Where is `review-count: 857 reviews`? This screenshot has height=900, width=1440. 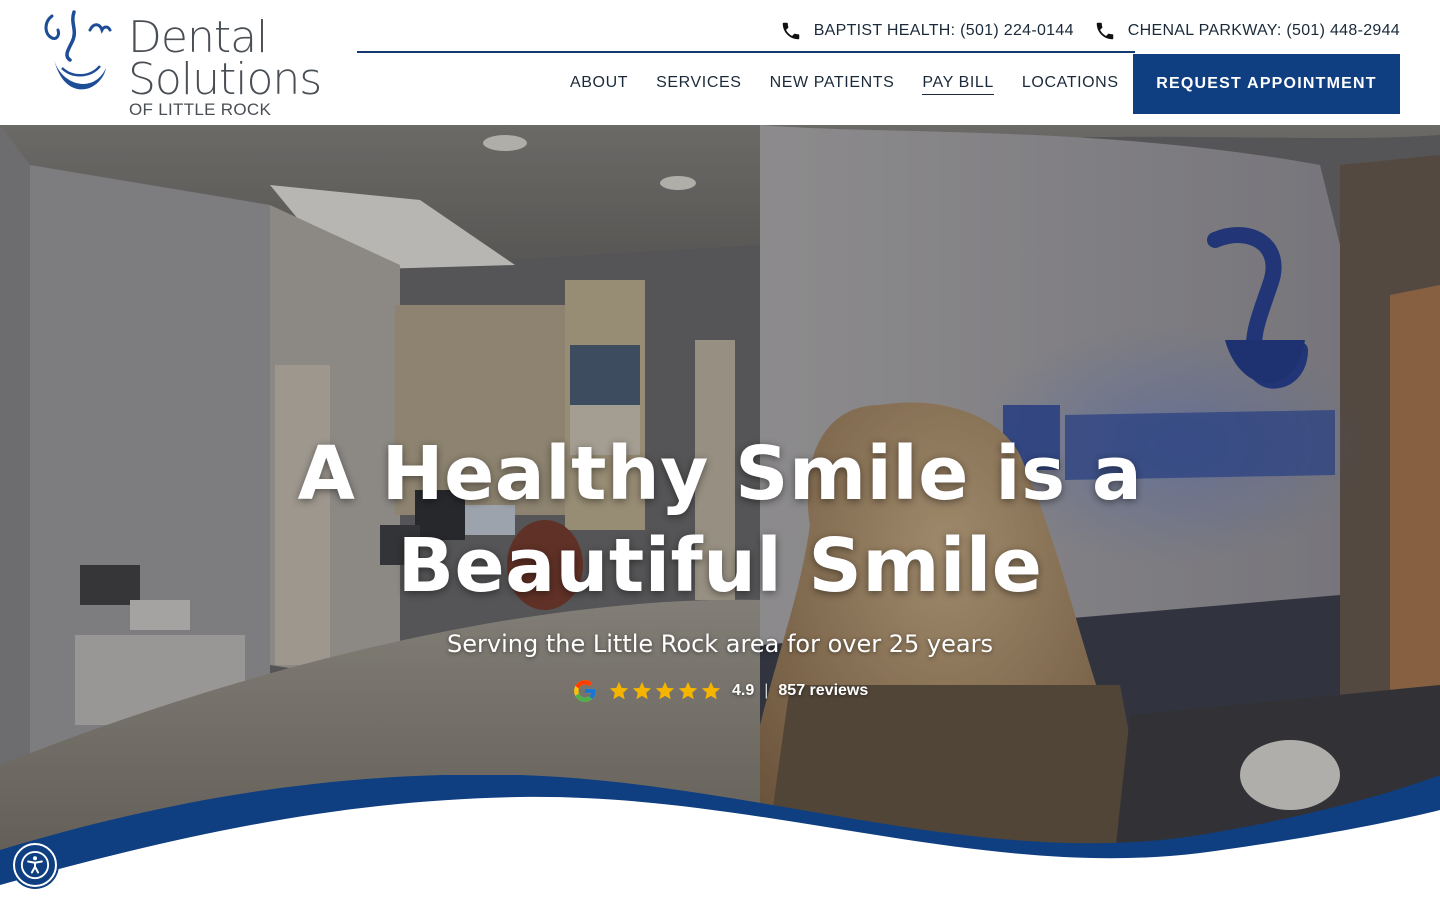
review-count: 857 reviews is located at coordinates (823, 690).